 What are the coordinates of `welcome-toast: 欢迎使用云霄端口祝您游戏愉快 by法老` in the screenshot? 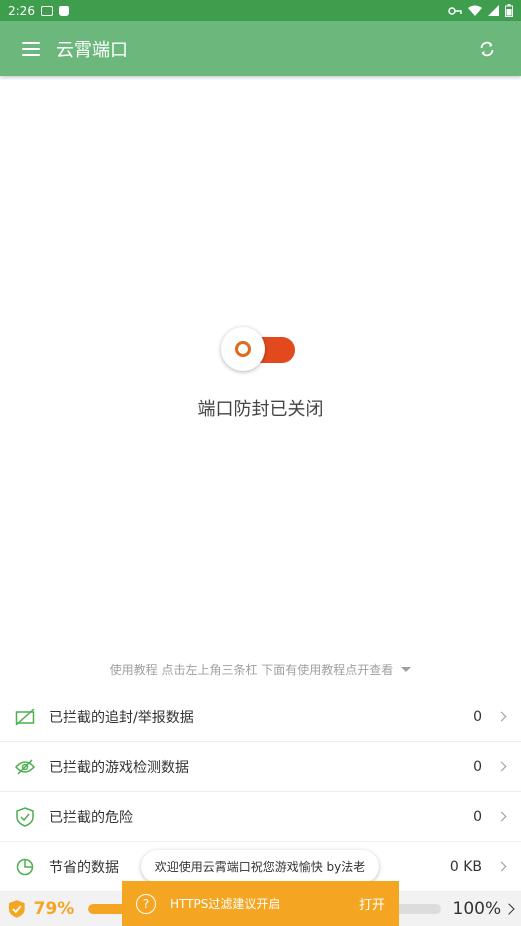 It's located at (260, 866).